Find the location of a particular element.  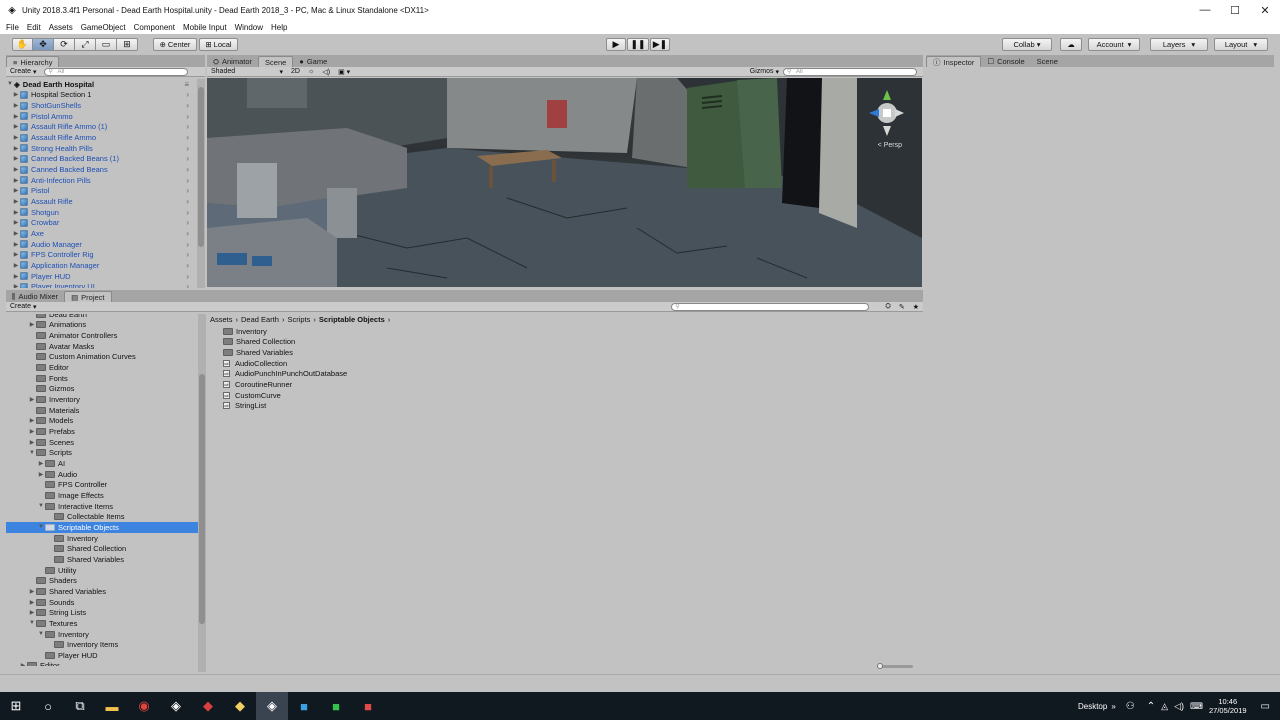

desktop-toolbar-label: Desktop is located at coordinates (1092, 706).